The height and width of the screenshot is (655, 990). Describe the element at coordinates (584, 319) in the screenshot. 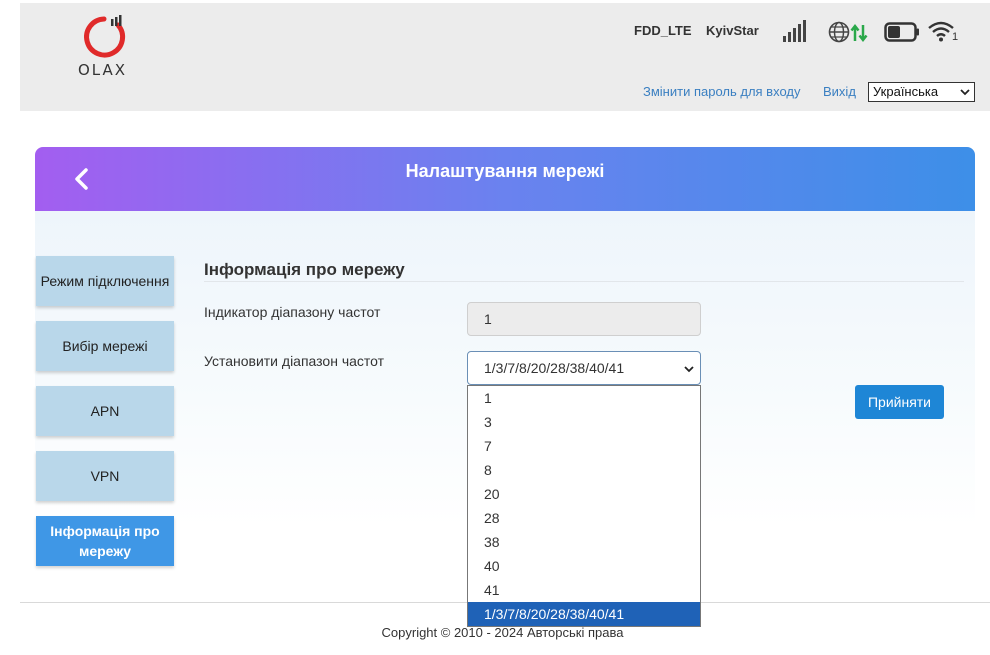

I see `band-indicator-field: 1` at that location.